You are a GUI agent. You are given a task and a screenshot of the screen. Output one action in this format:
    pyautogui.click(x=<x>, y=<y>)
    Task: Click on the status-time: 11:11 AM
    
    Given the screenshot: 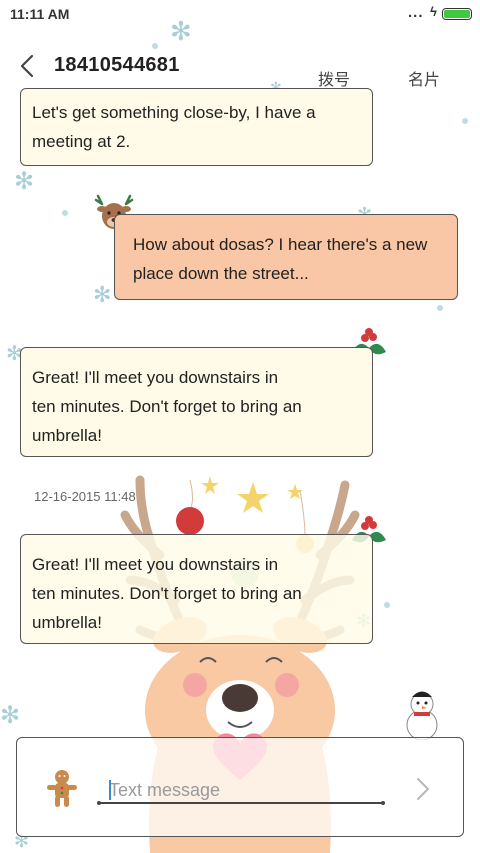 What is the action you would take?
    pyautogui.click(x=40, y=14)
    